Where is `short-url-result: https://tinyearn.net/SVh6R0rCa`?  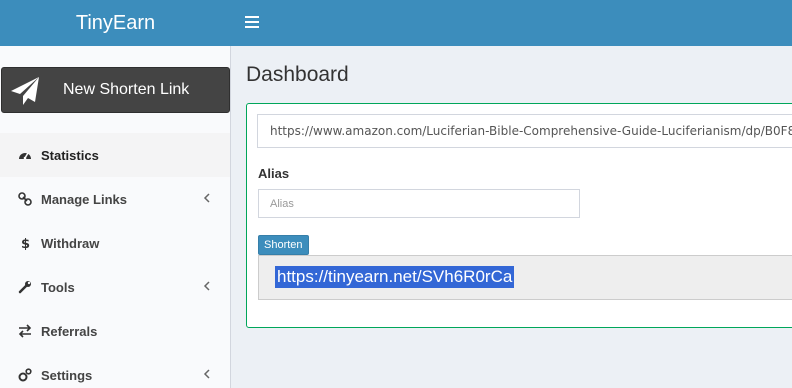 short-url-result: https://tinyearn.net/SVh6R0rCa is located at coordinates (525, 277).